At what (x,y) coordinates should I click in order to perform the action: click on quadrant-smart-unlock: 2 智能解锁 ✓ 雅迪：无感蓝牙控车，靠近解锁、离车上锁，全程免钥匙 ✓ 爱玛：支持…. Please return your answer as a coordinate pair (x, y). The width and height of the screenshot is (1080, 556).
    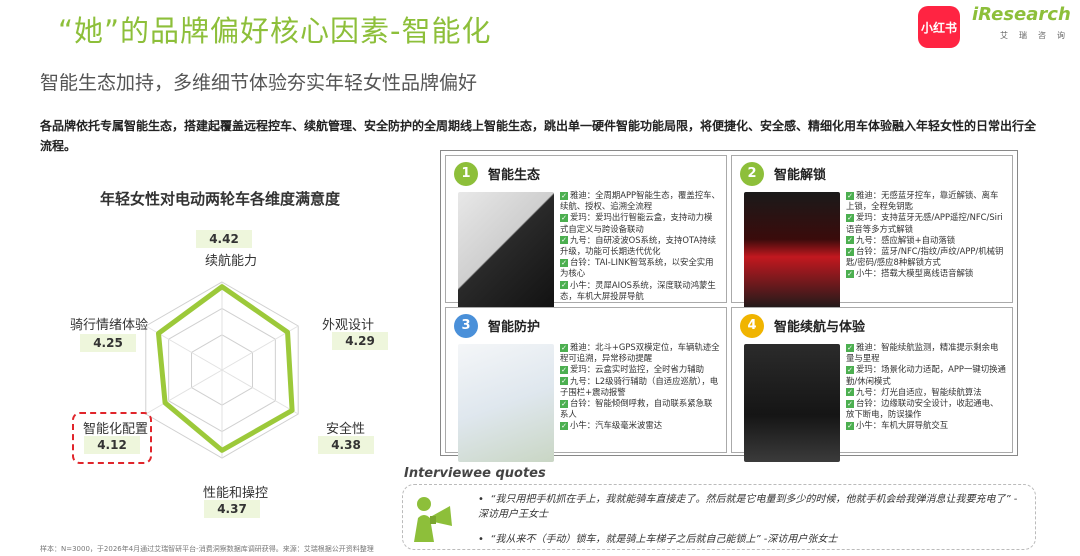
    Looking at the image, I should click on (872, 232).